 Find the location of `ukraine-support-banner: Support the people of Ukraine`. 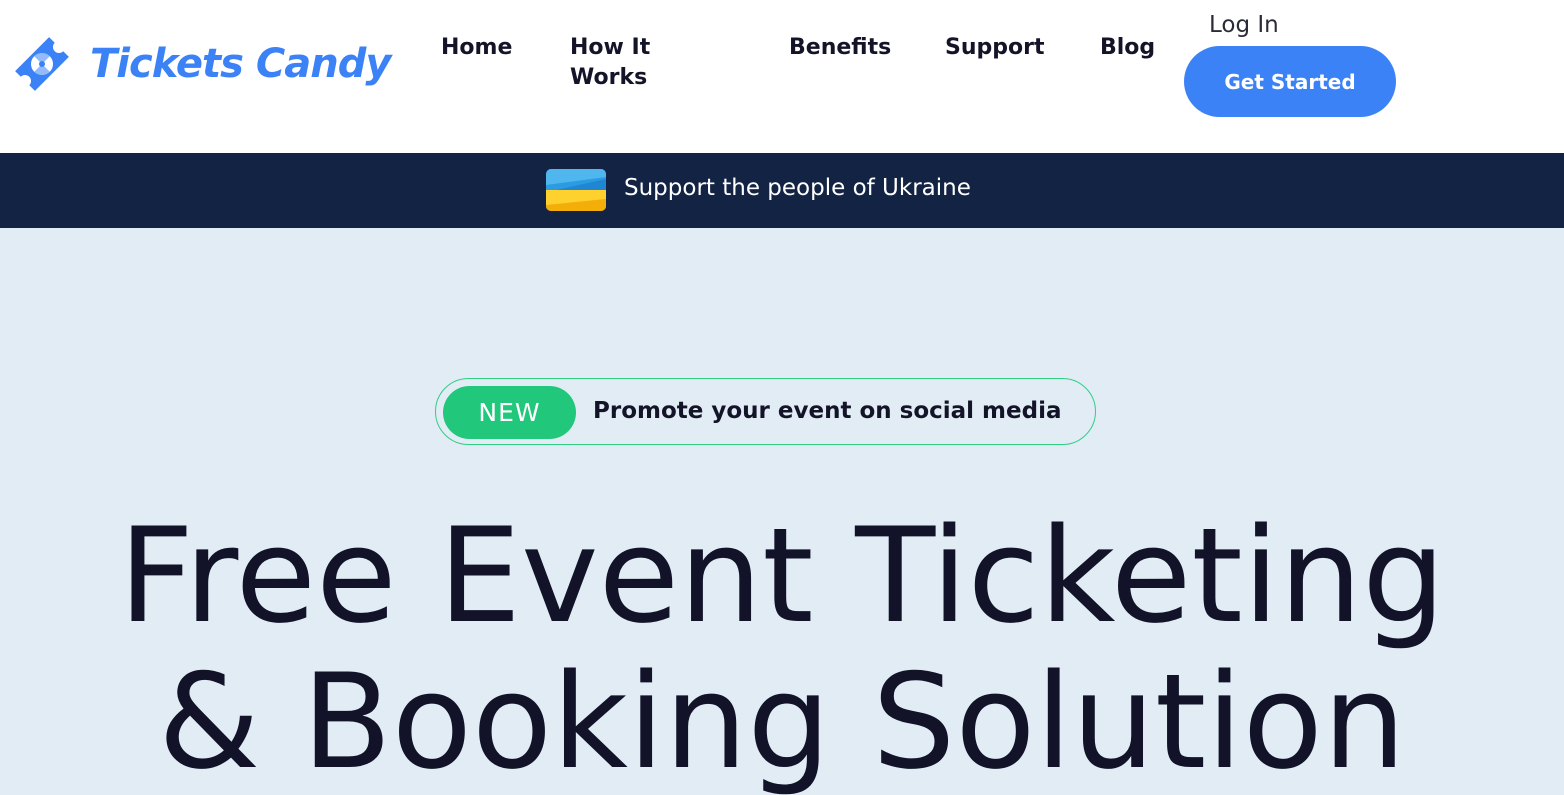

ukraine-support-banner: Support the people of Ukraine is located at coordinates (782, 190).